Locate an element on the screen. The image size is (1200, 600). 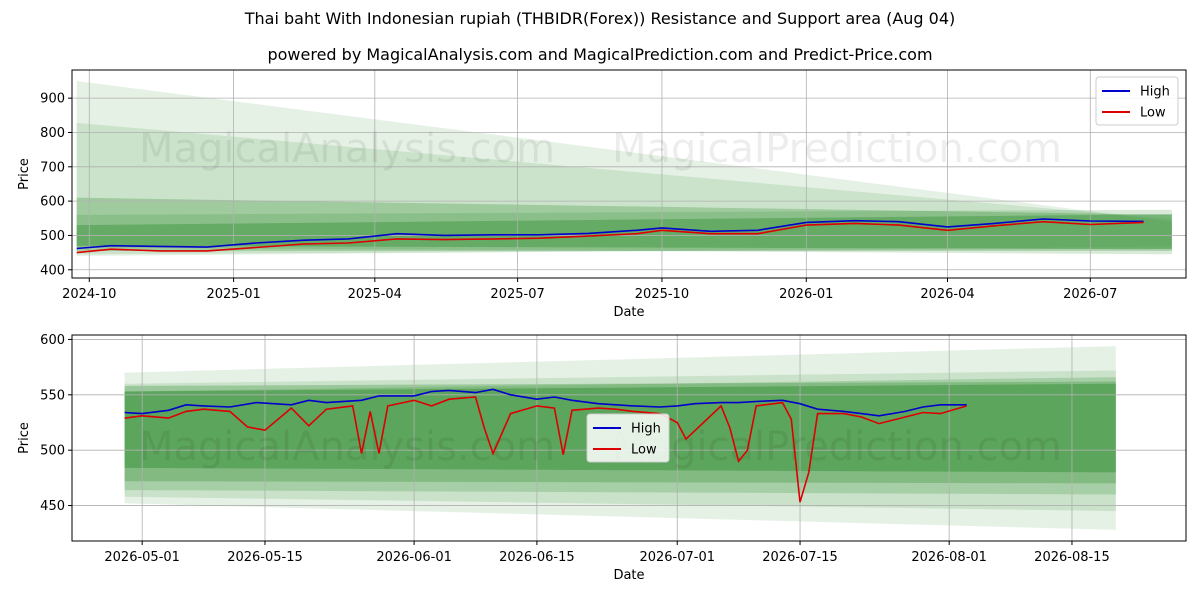
x-tick-label: 2026-01 is located at coordinates (806, 294).